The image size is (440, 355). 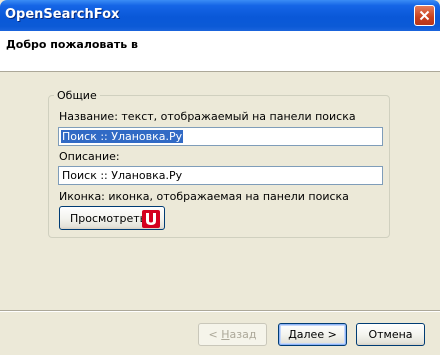 What do you see at coordinates (220, 175) in the screenshot?
I see `description-input: Поиск :: Улановка.Ру` at bounding box center [220, 175].